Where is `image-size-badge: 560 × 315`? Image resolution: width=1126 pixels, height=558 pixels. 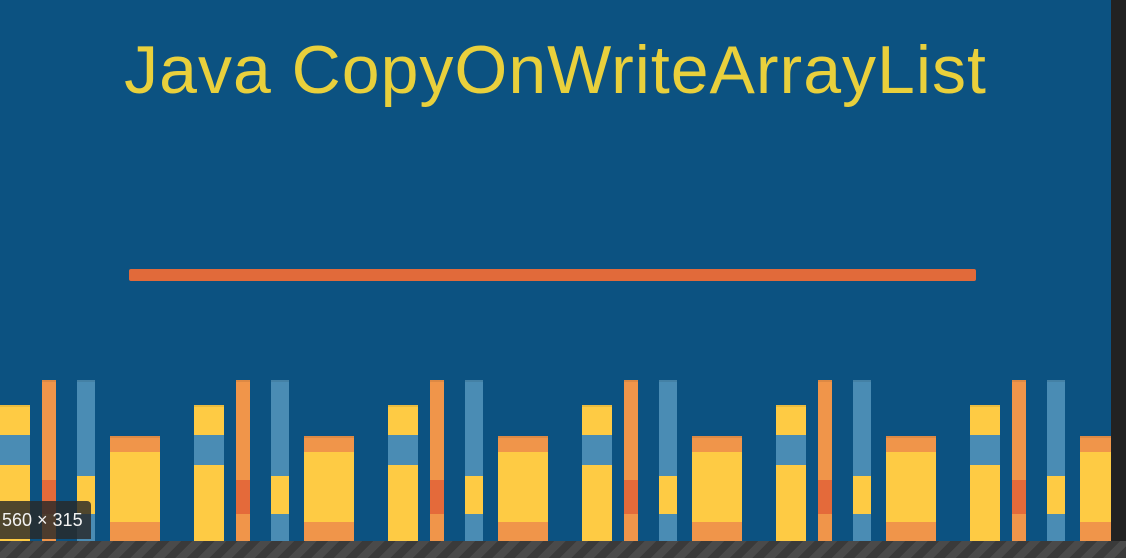 image-size-badge: 560 × 315 is located at coordinates (45, 520).